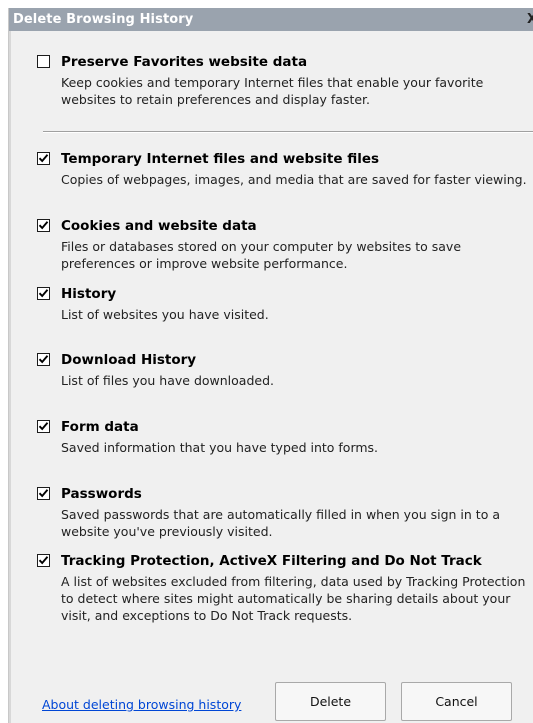  I want to click on checkbox-temporary-internet-files, so click(43, 158).